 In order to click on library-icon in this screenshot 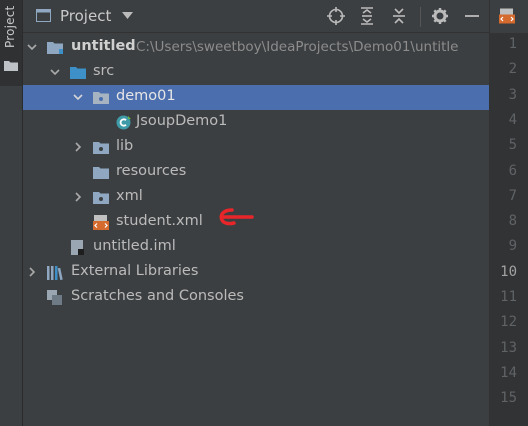, I will do `click(55, 273)`.